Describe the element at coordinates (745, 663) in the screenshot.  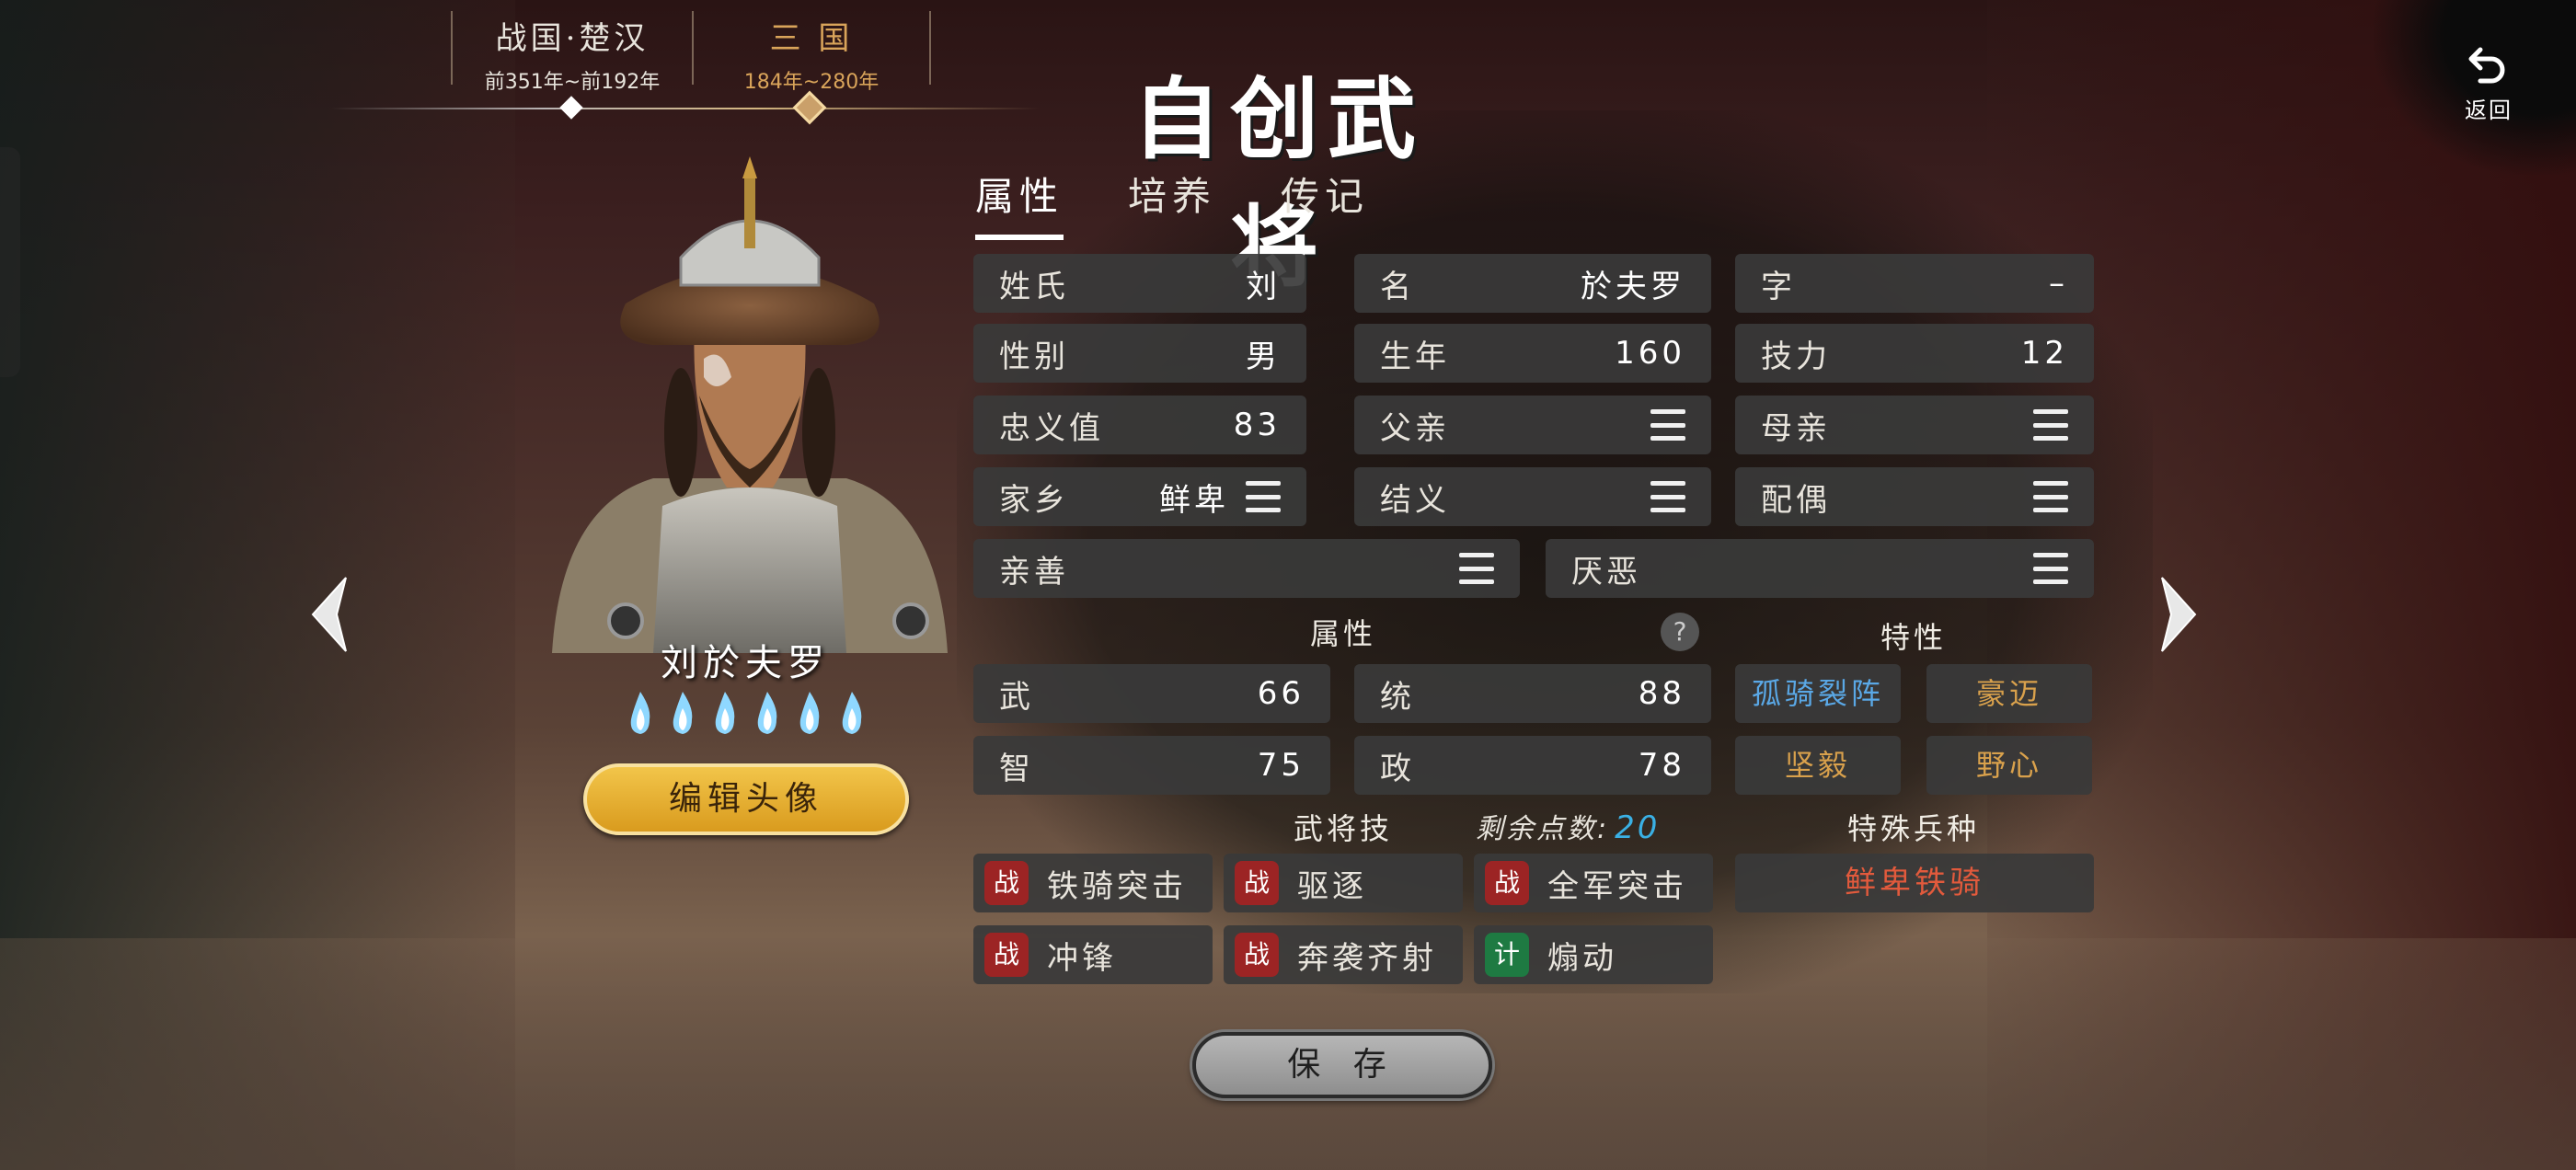
I see `general-name: 刘於夫罗` at that location.